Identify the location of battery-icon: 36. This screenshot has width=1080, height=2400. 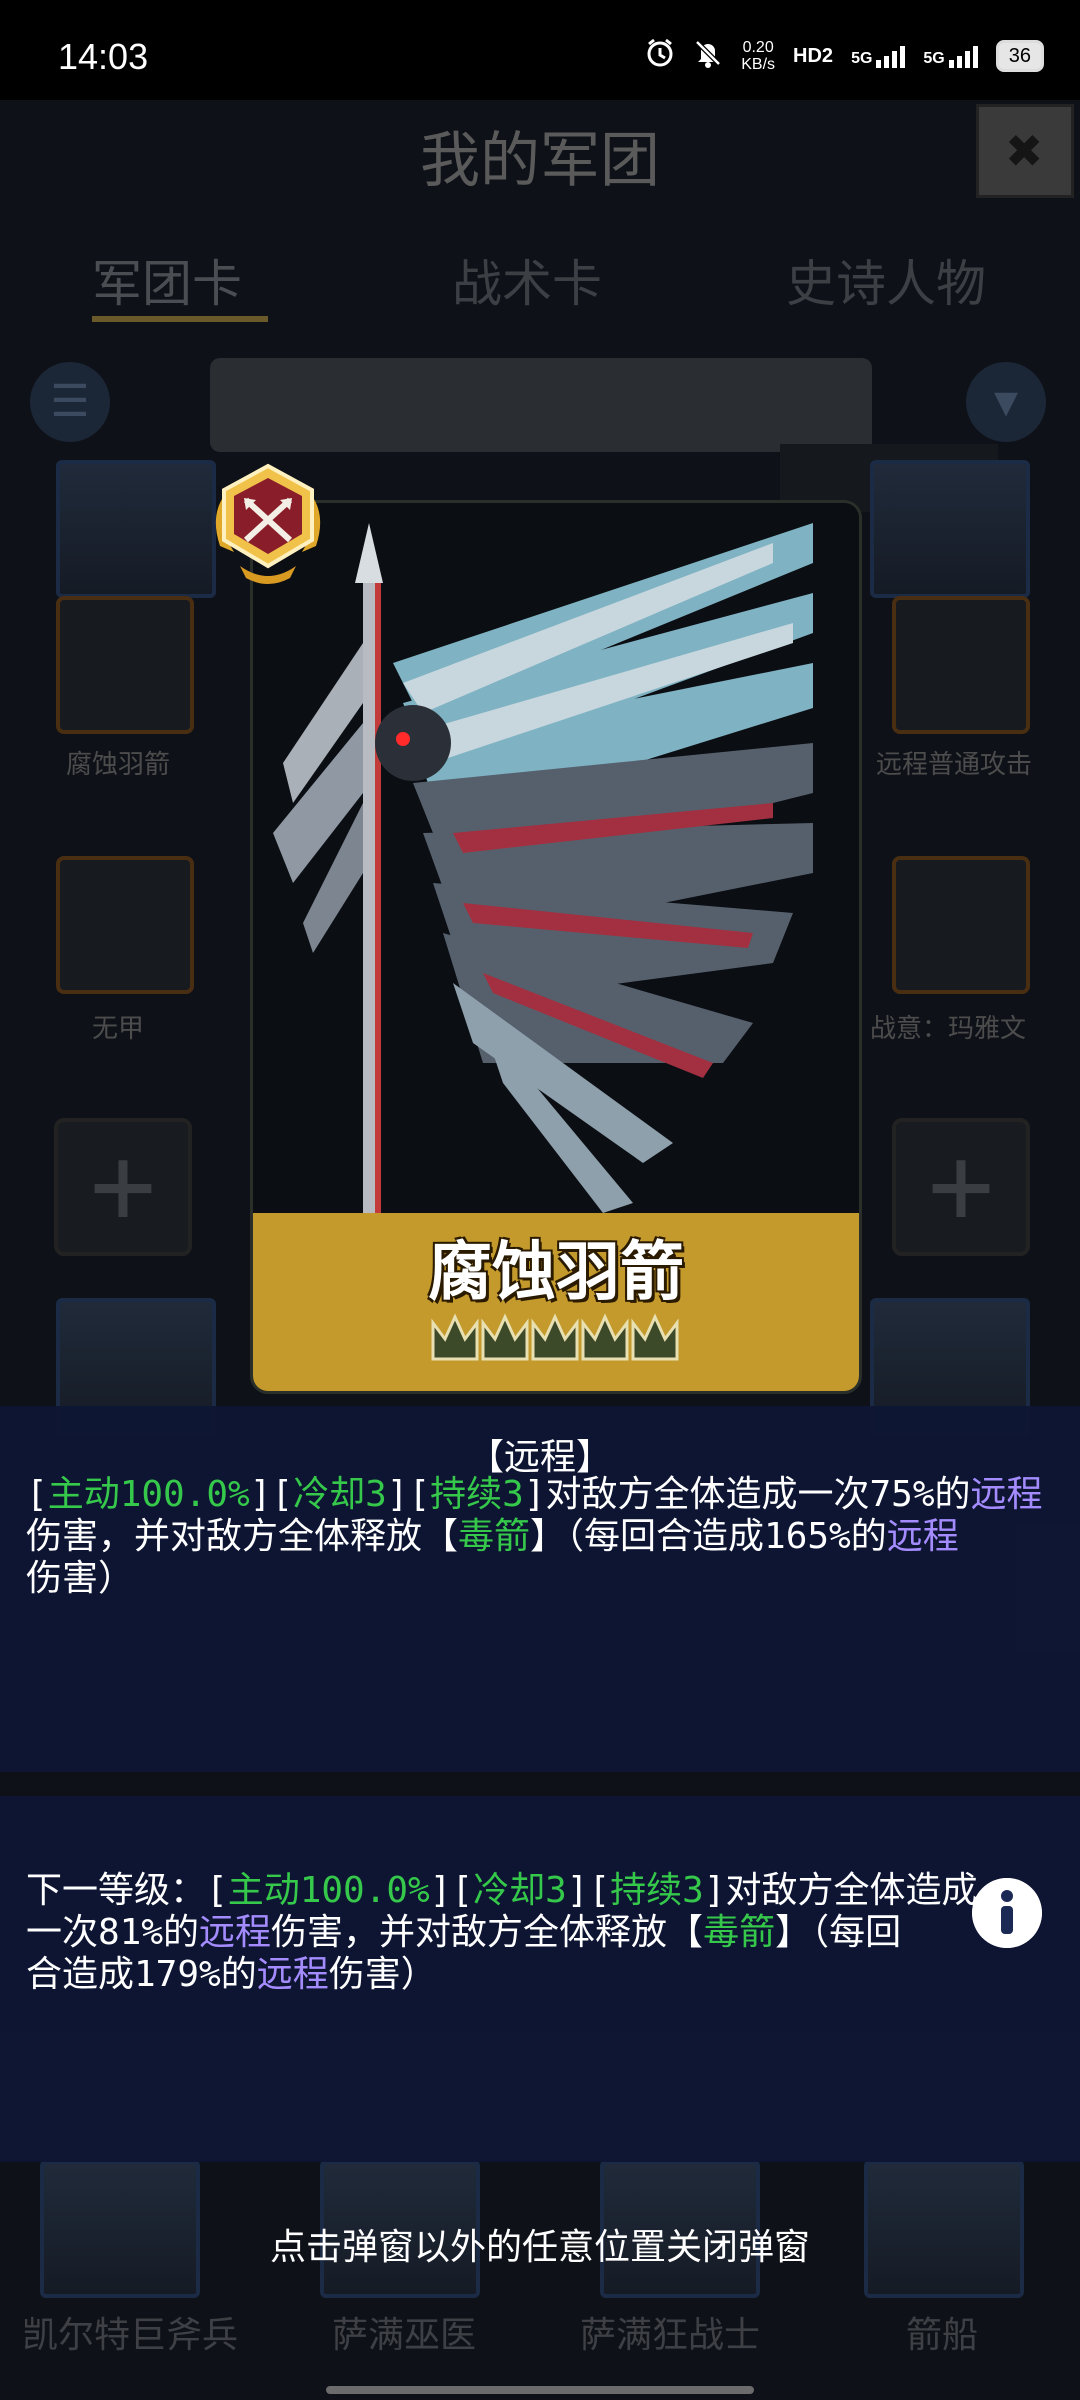
(1019, 56).